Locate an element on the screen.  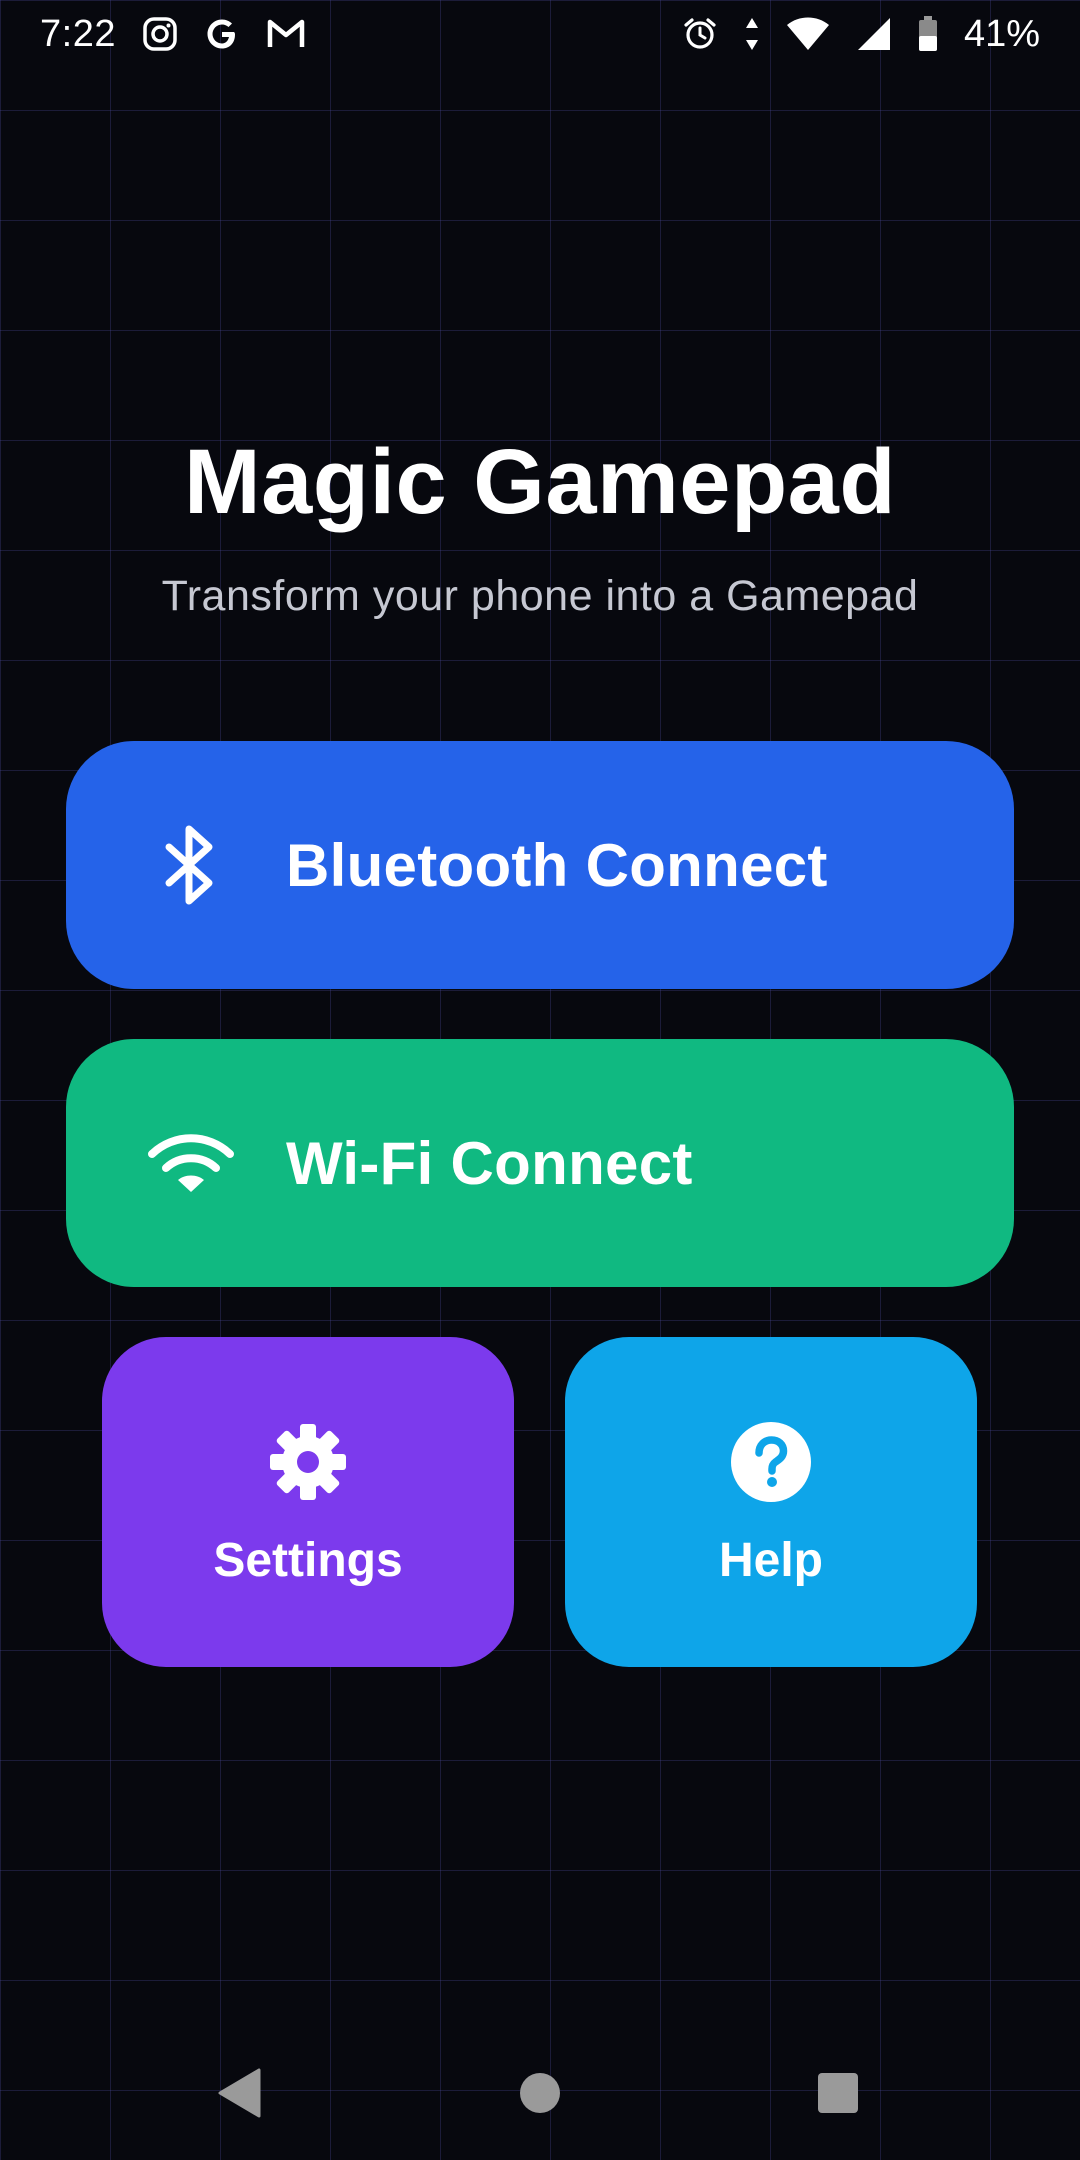
bluetooth-icon is located at coordinates (191, 865).